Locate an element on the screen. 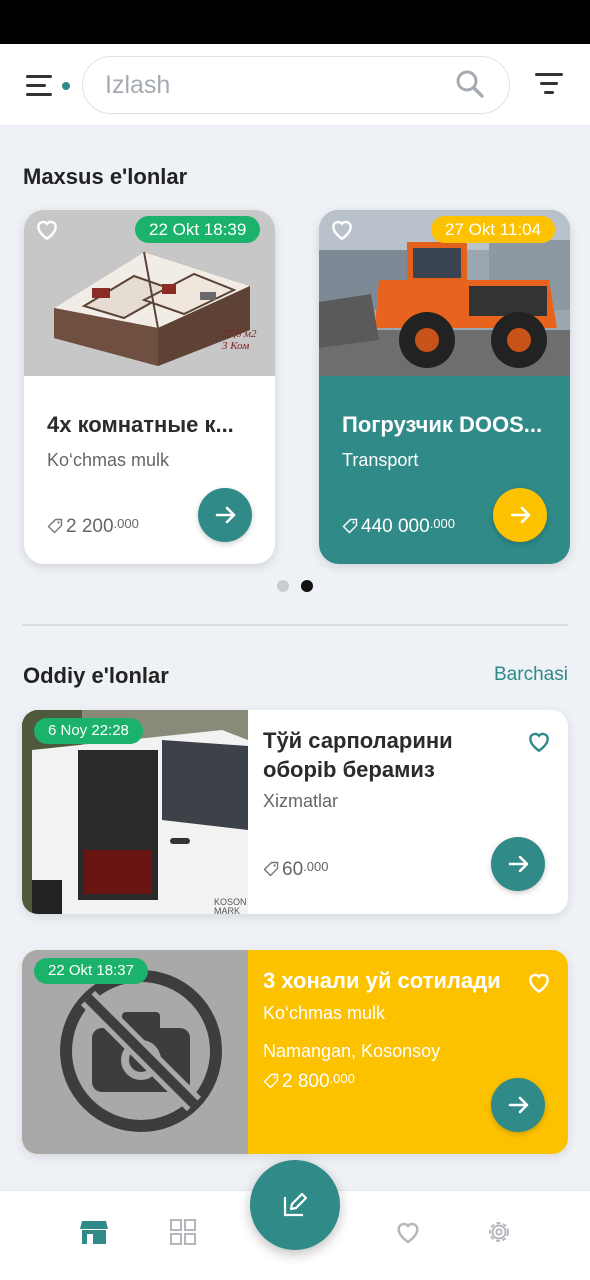 Image resolution: width=590 pixels, height=1280 pixels. top-bar is located at coordinates (295, 85).